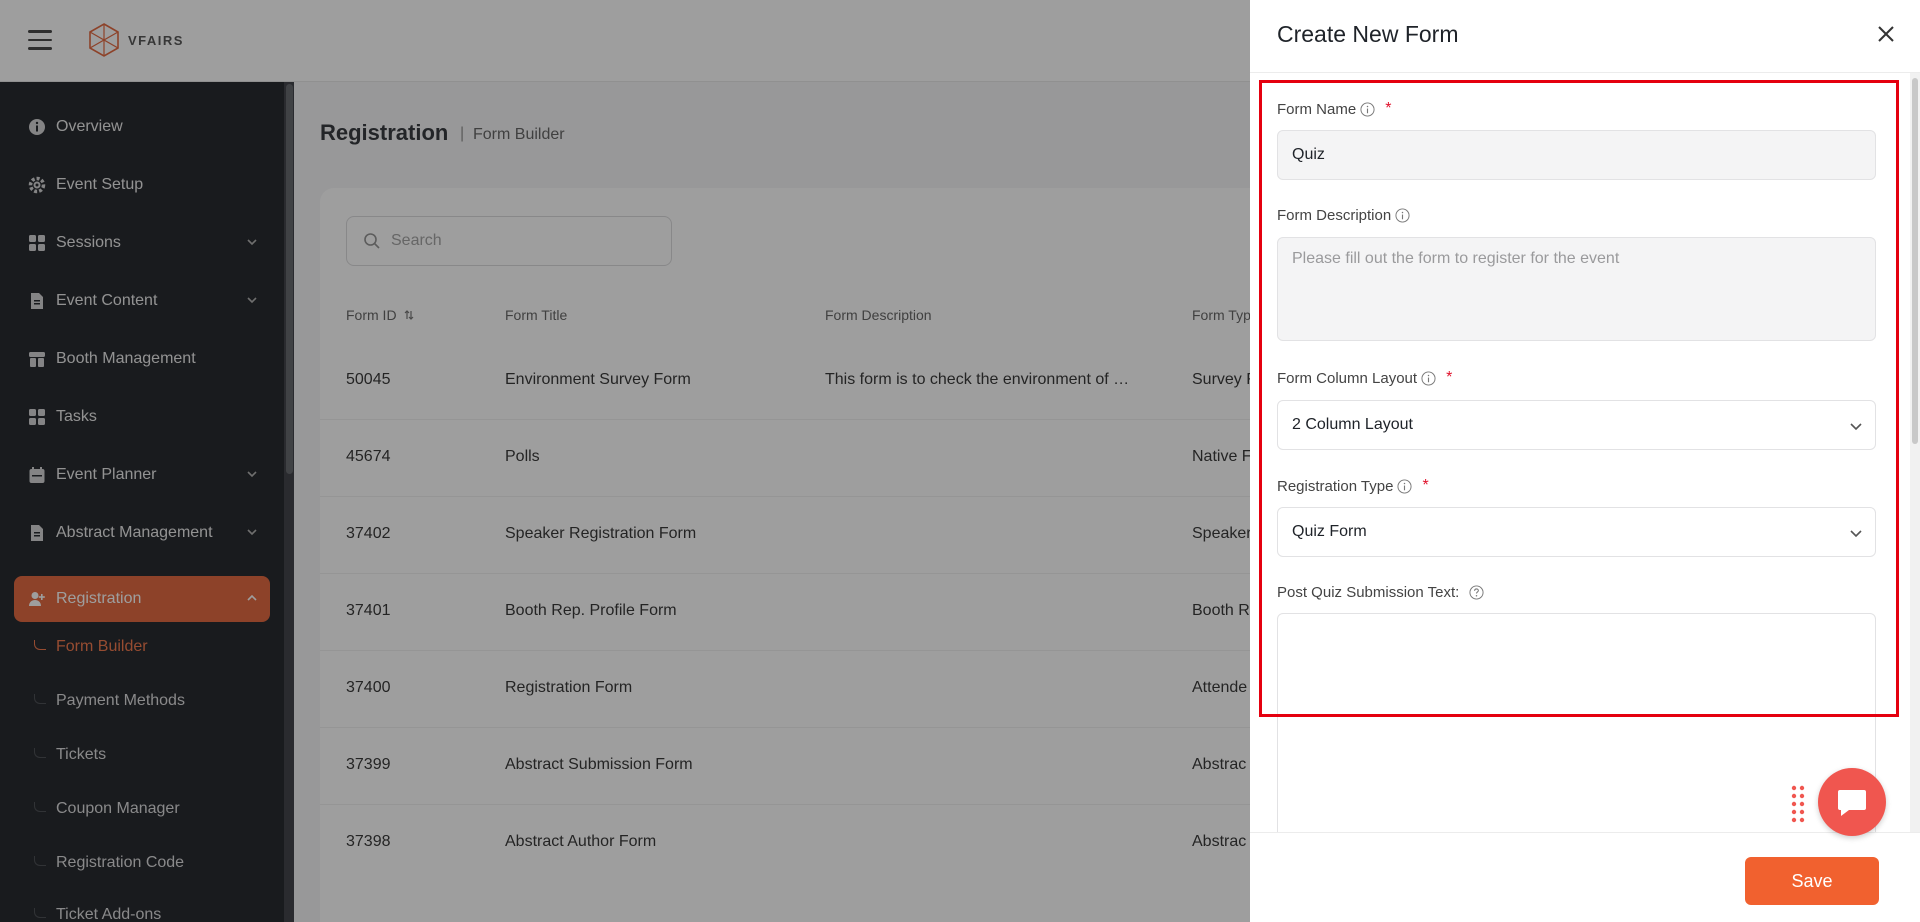  What do you see at coordinates (1352, 424) in the screenshot?
I see `select-value: 2 Column Layout` at bounding box center [1352, 424].